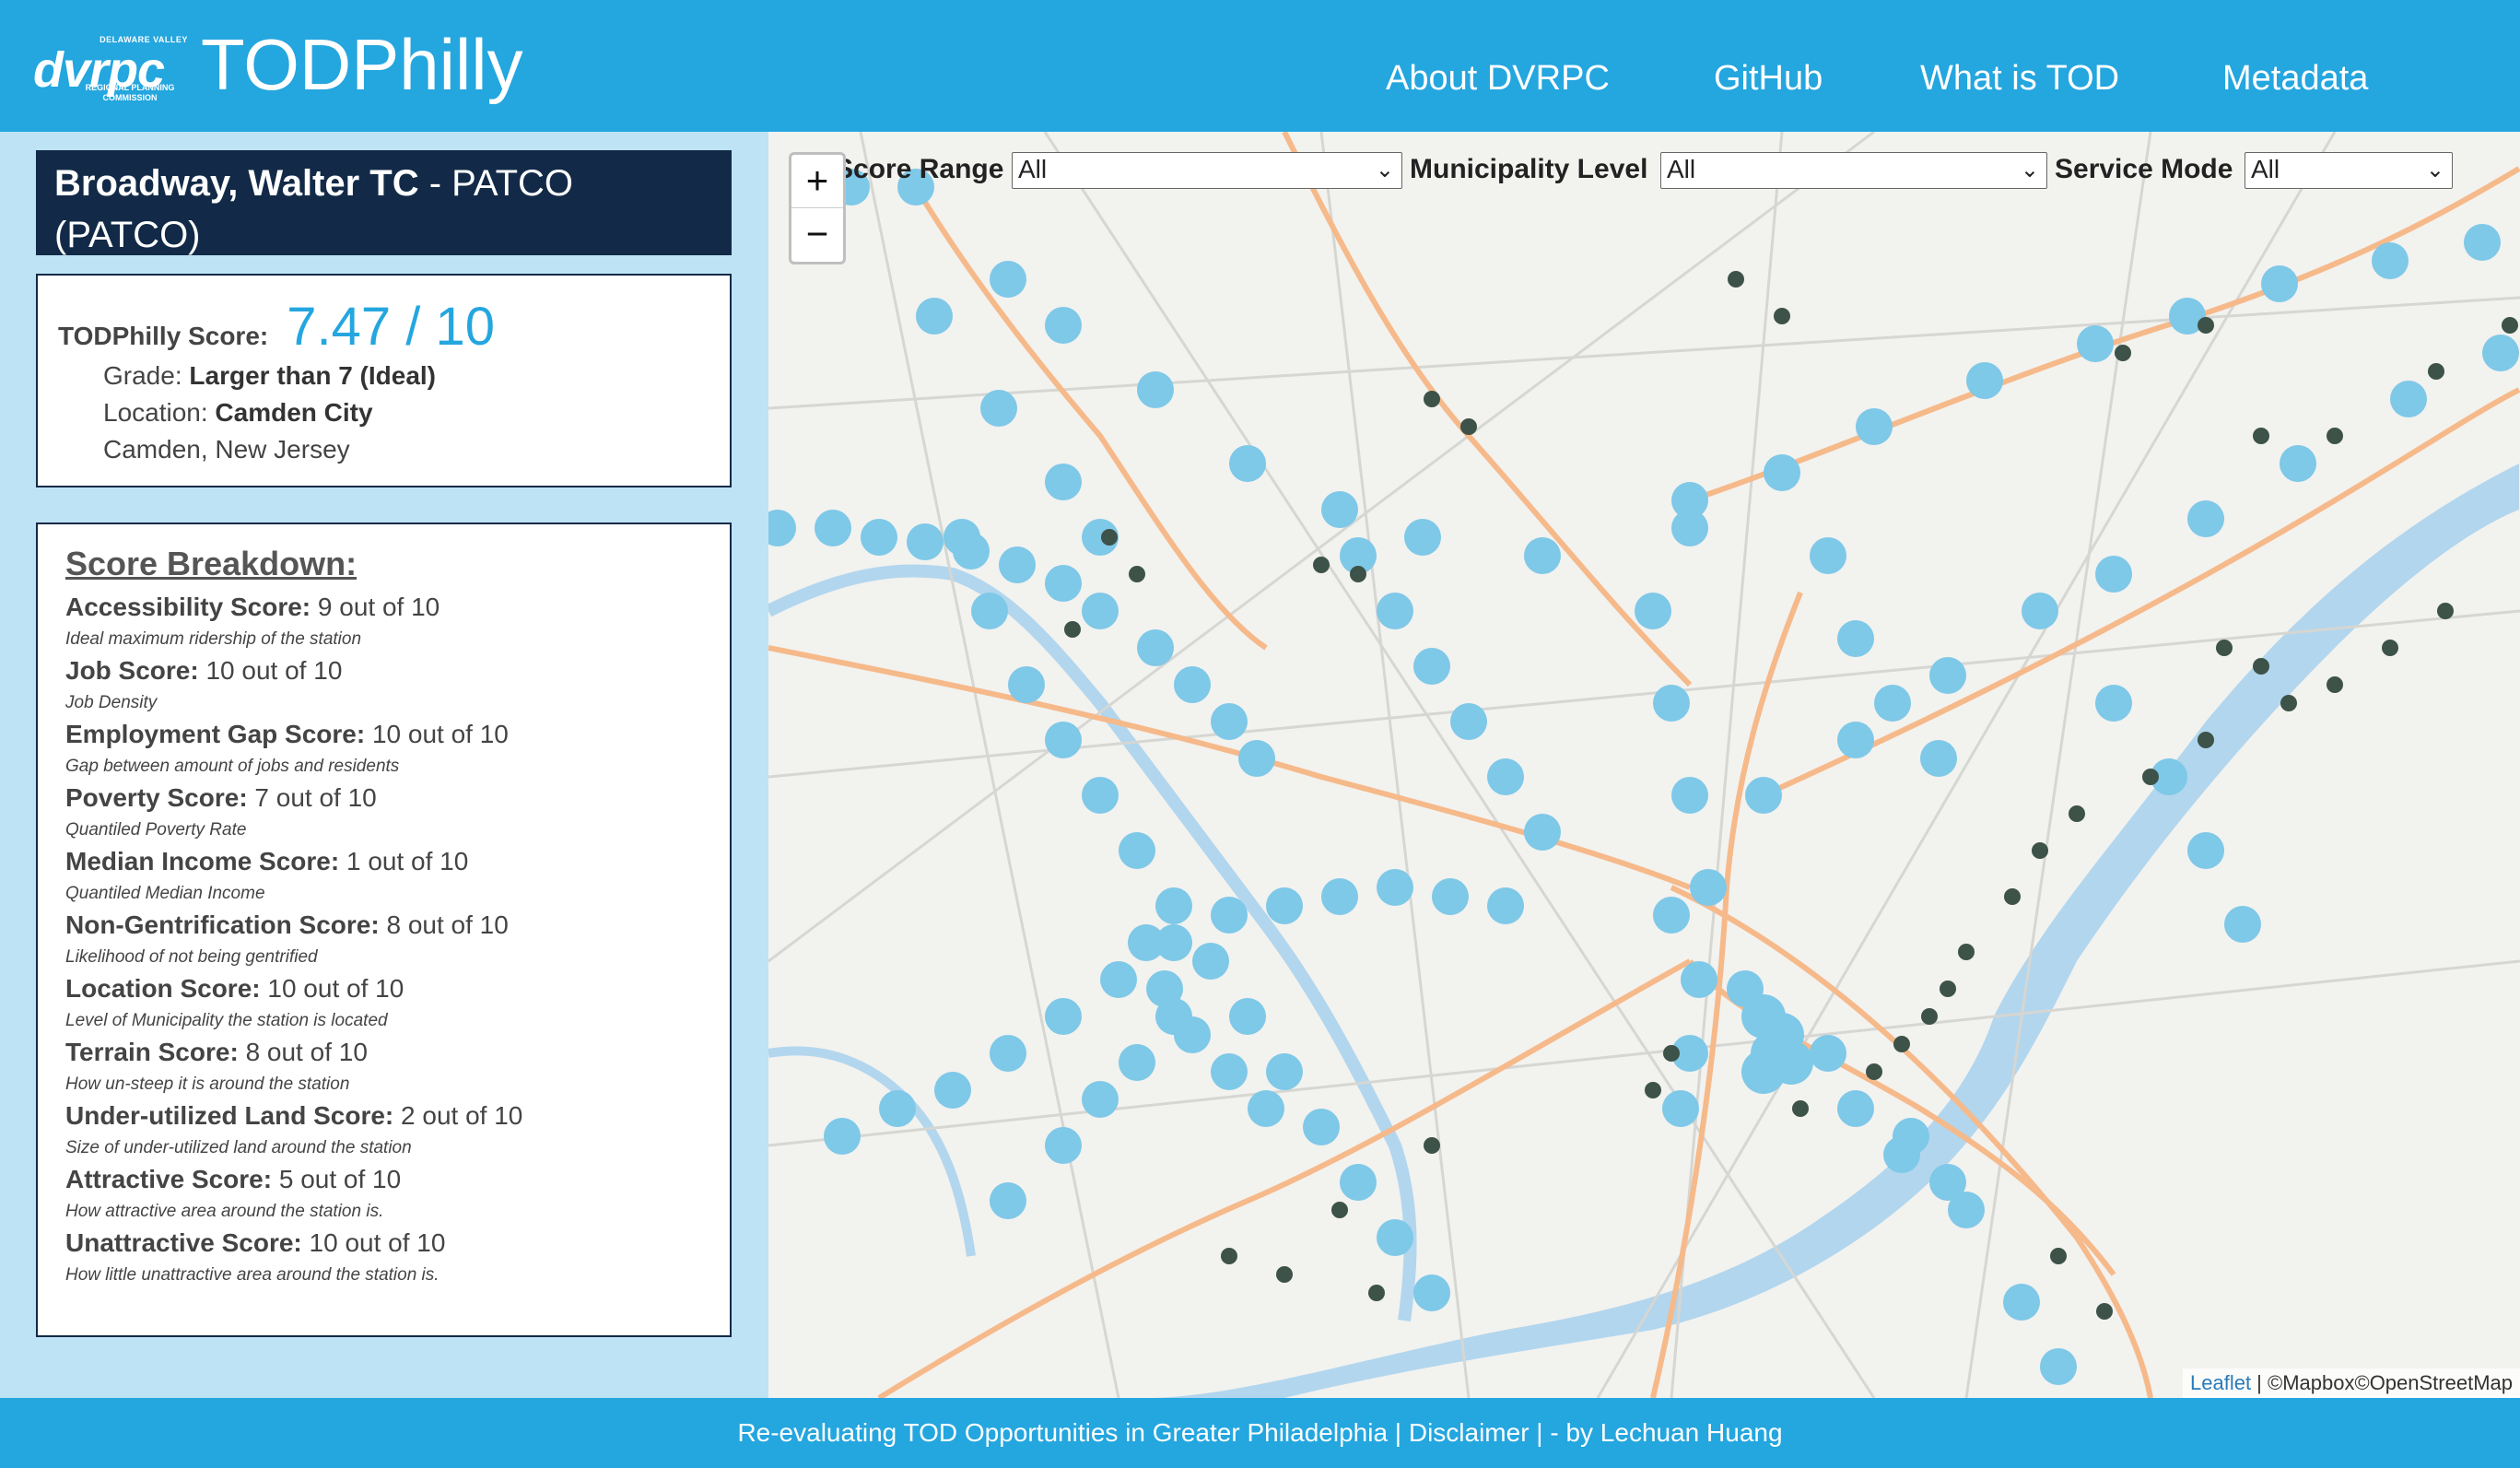 The width and height of the screenshot is (2520, 1468). I want to click on leaflet-link: Leaflet, so click(2220, 1382).